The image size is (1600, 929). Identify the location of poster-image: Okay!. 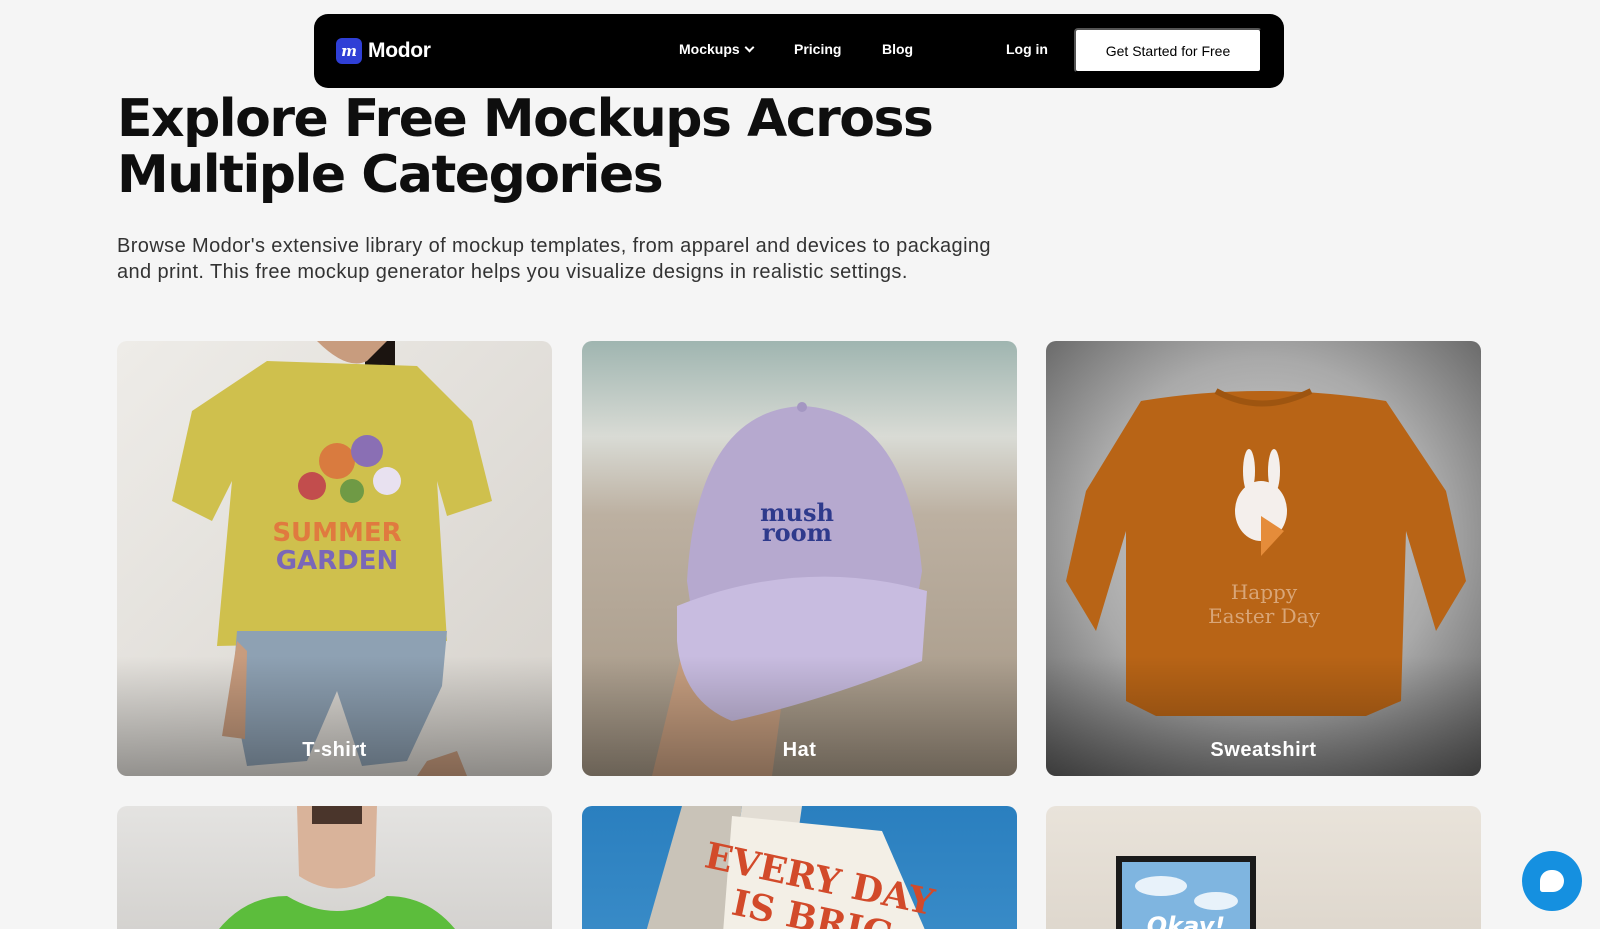
(1186, 892).